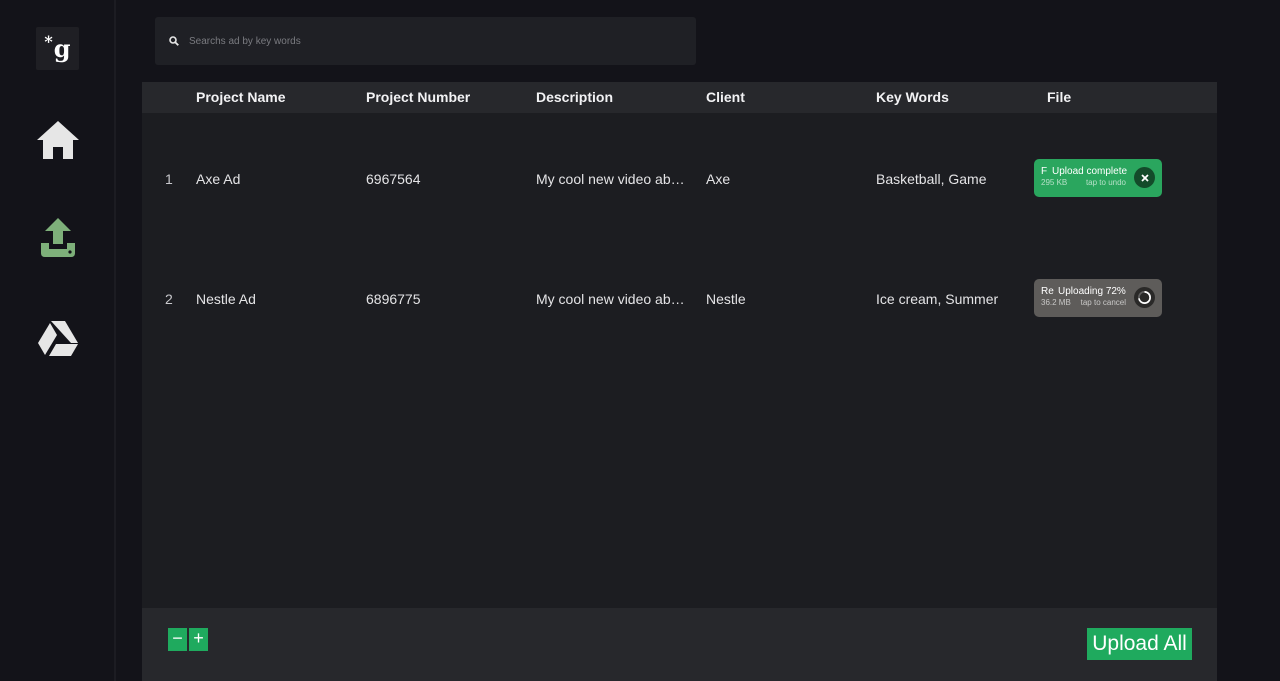 Image resolution: width=1280 pixels, height=681 pixels. I want to click on cell-key-words: Basketball, Game, so click(931, 179).